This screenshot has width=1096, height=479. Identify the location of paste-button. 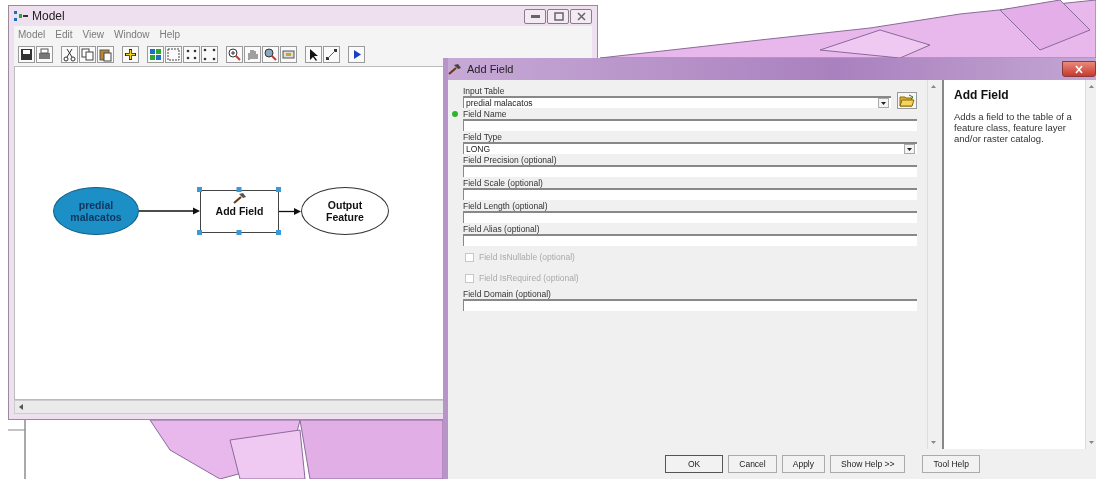
(105, 54).